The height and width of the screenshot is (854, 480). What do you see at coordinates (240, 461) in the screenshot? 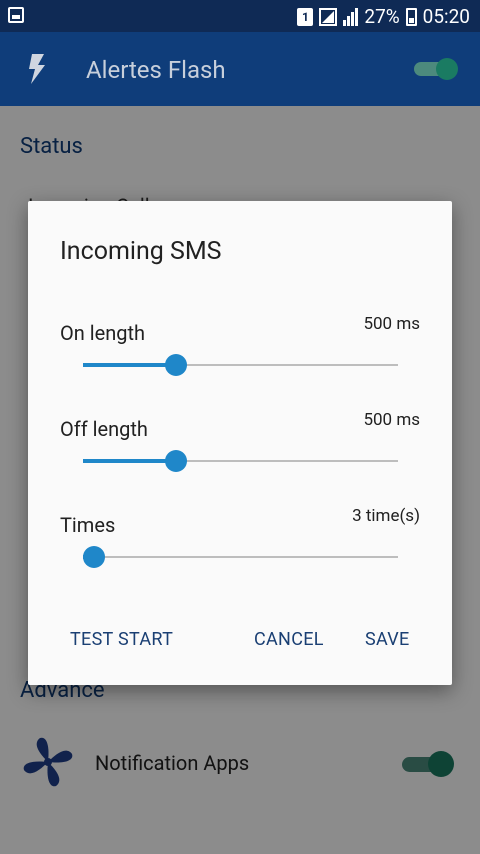
I see `off-length-slider` at bounding box center [240, 461].